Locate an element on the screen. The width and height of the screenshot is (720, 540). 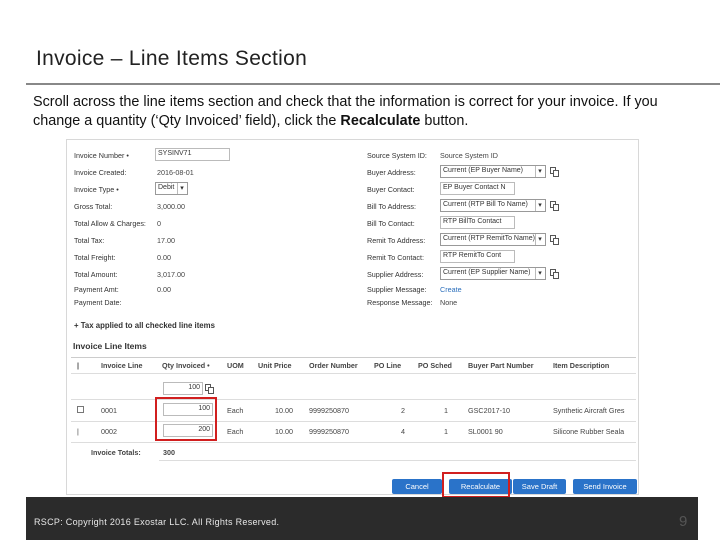
gross-total-value: 3,000.00 is located at coordinates (171, 206).